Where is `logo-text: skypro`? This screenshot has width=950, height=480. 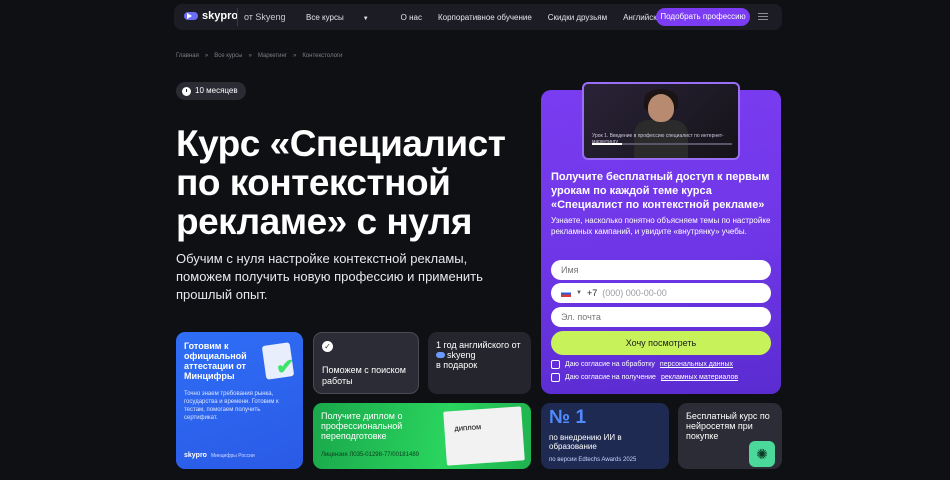 logo-text: skypro is located at coordinates (220, 16).